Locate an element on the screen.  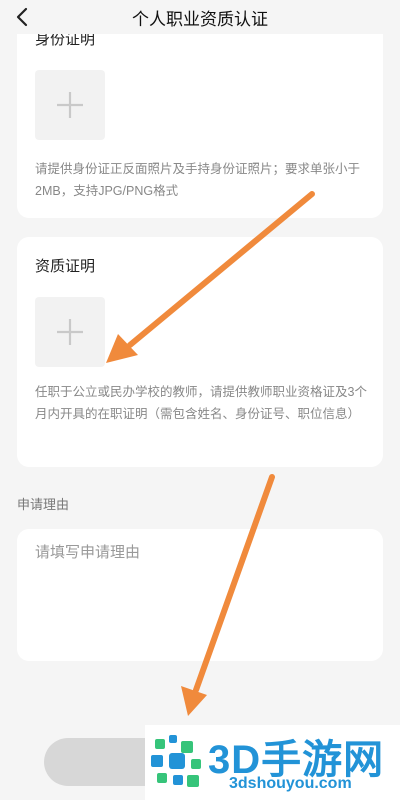
page-title: 个人职业资质认证 is located at coordinates (200, 19).